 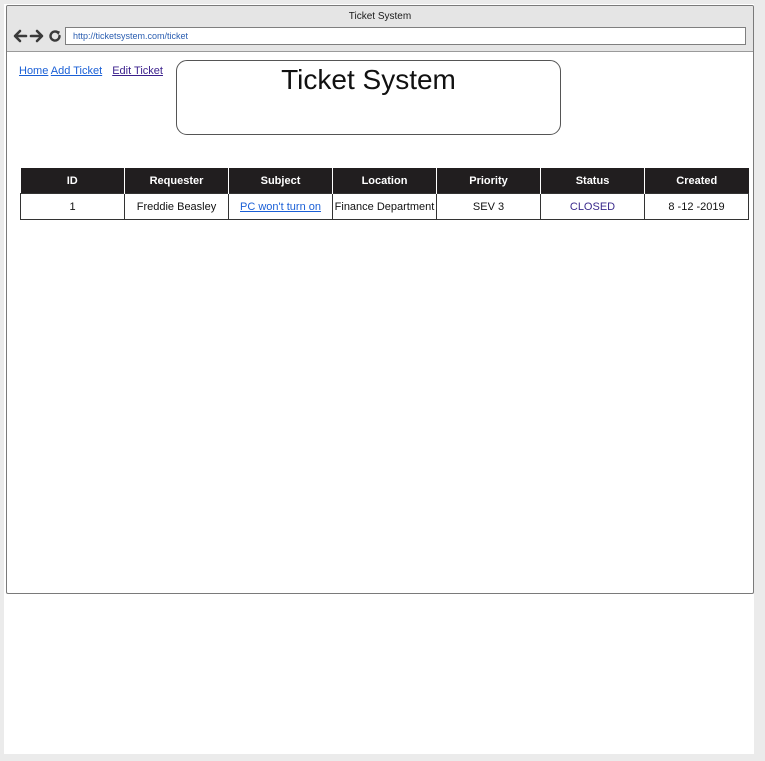 I want to click on arrow-left-icon, so click(x=20, y=36).